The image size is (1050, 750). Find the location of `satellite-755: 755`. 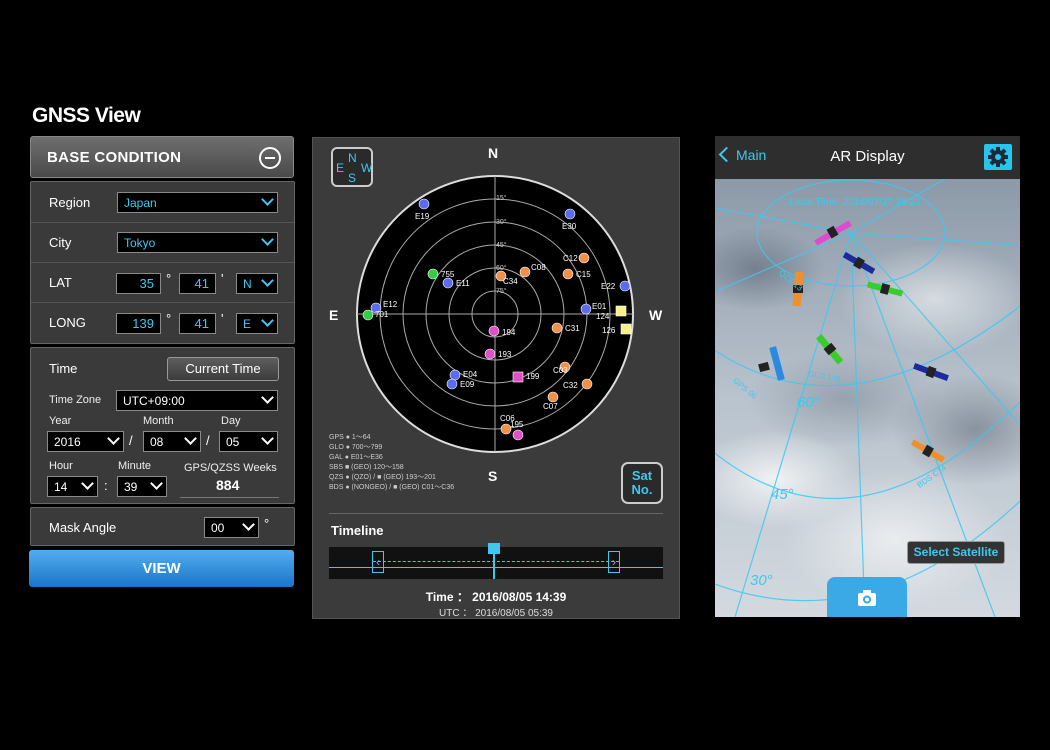

satellite-755: 755 is located at coordinates (441, 274).